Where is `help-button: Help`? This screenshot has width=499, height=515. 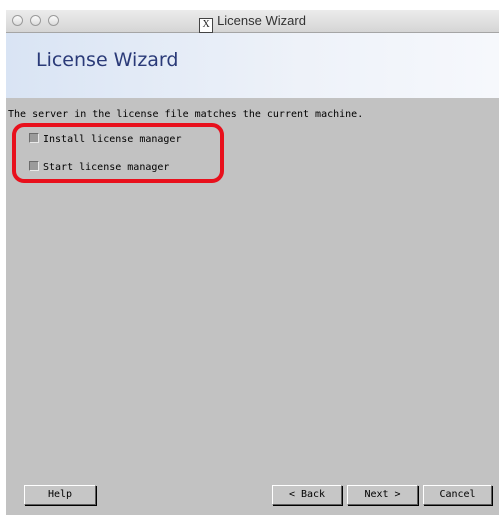
help-button: Help is located at coordinates (60, 495).